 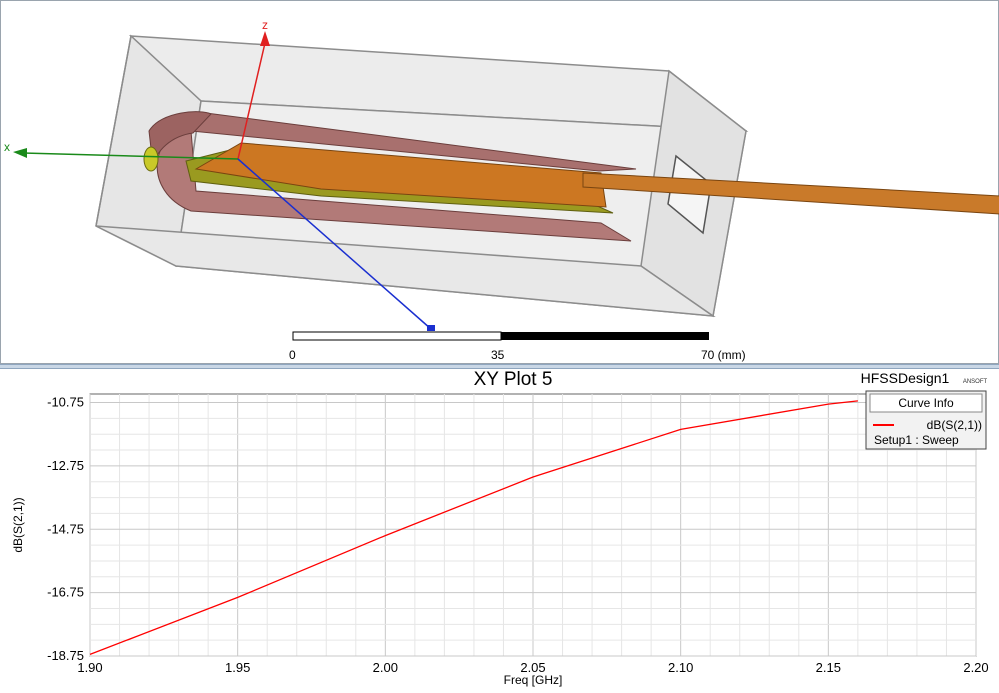 What do you see at coordinates (7, 147) in the screenshot?
I see `axis-x-label: x` at bounding box center [7, 147].